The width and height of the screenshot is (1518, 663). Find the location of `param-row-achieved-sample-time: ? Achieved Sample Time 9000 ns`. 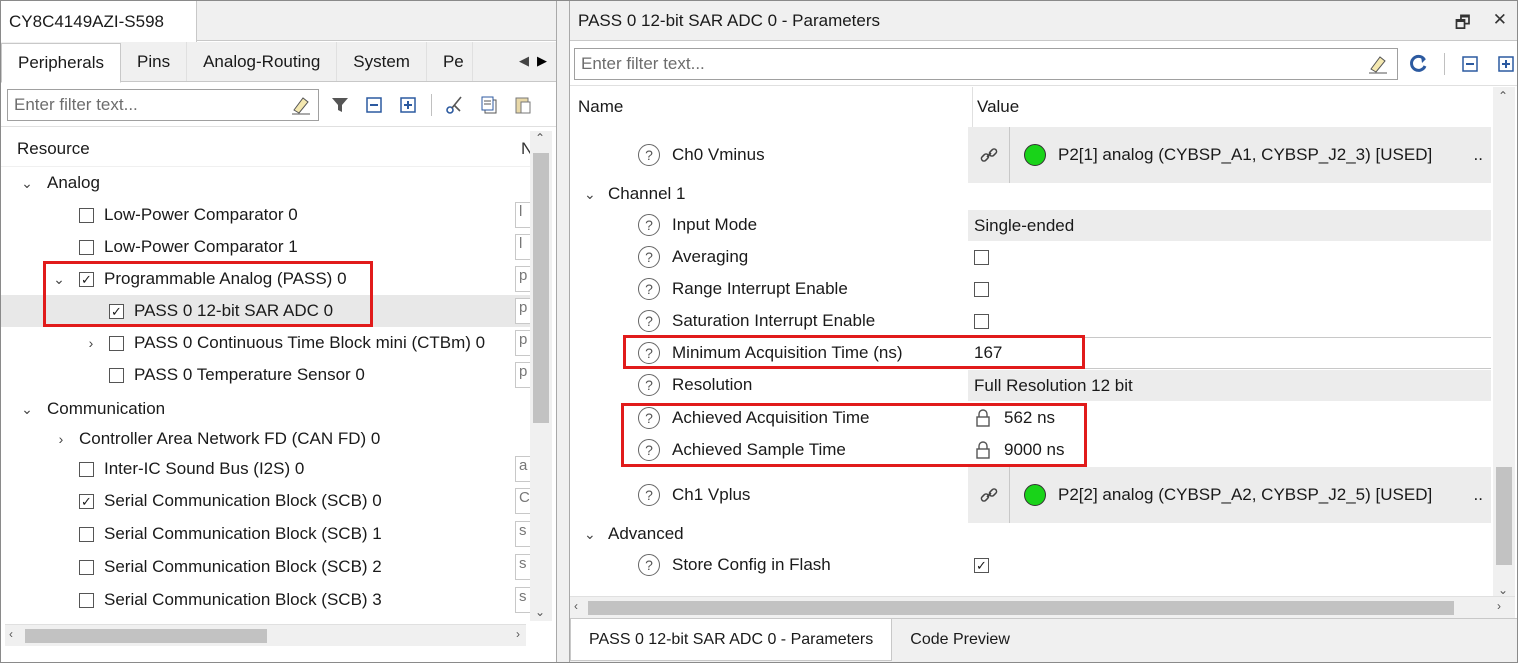

param-row-achieved-sample-time: ? Achieved Sample Time 9000 ns is located at coordinates (1030, 450).